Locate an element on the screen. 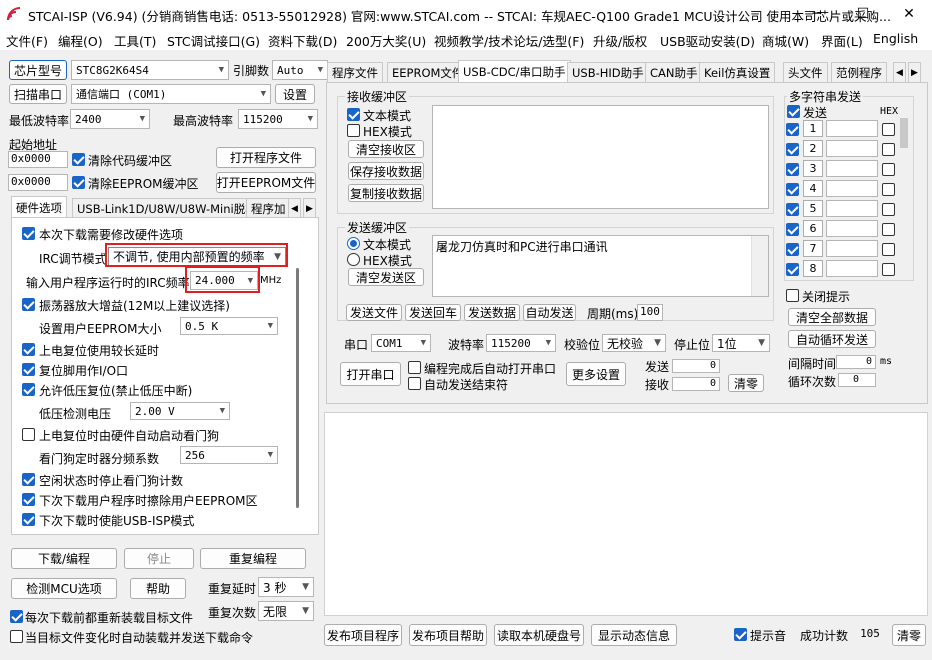 The height and width of the screenshot is (660, 932). clear-count-button: 清零 is located at coordinates (746, 383).